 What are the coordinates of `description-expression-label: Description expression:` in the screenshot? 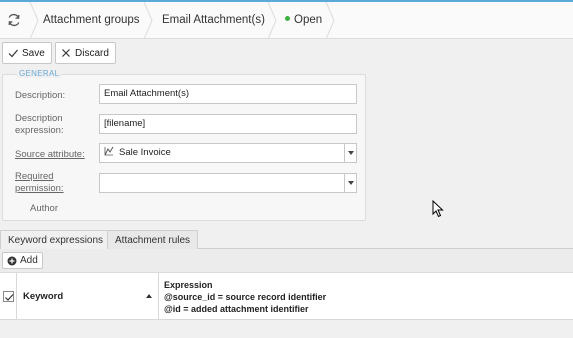 It's located at (39, 124).